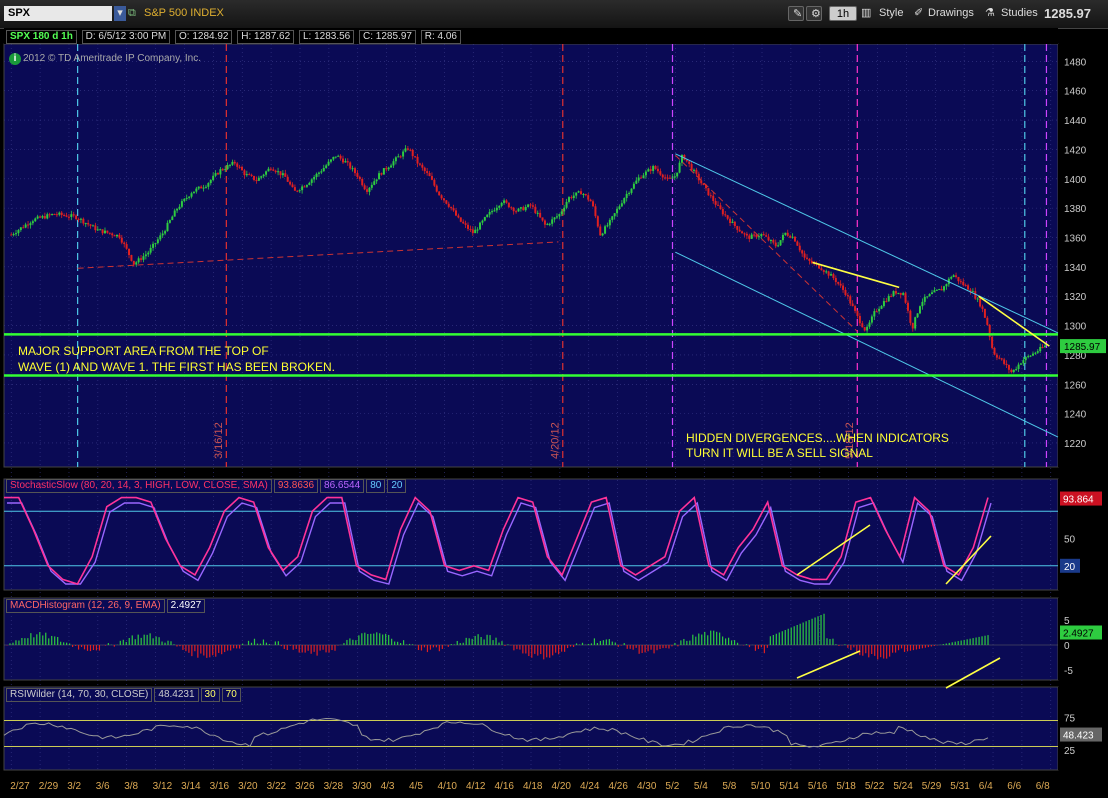 The width and height of the screenshot is (1108, 798). What do you see at coordinates (1075, 92) in the screenshot?
I see `price-tick-label: 1460` at bounding box center [1075, 92].